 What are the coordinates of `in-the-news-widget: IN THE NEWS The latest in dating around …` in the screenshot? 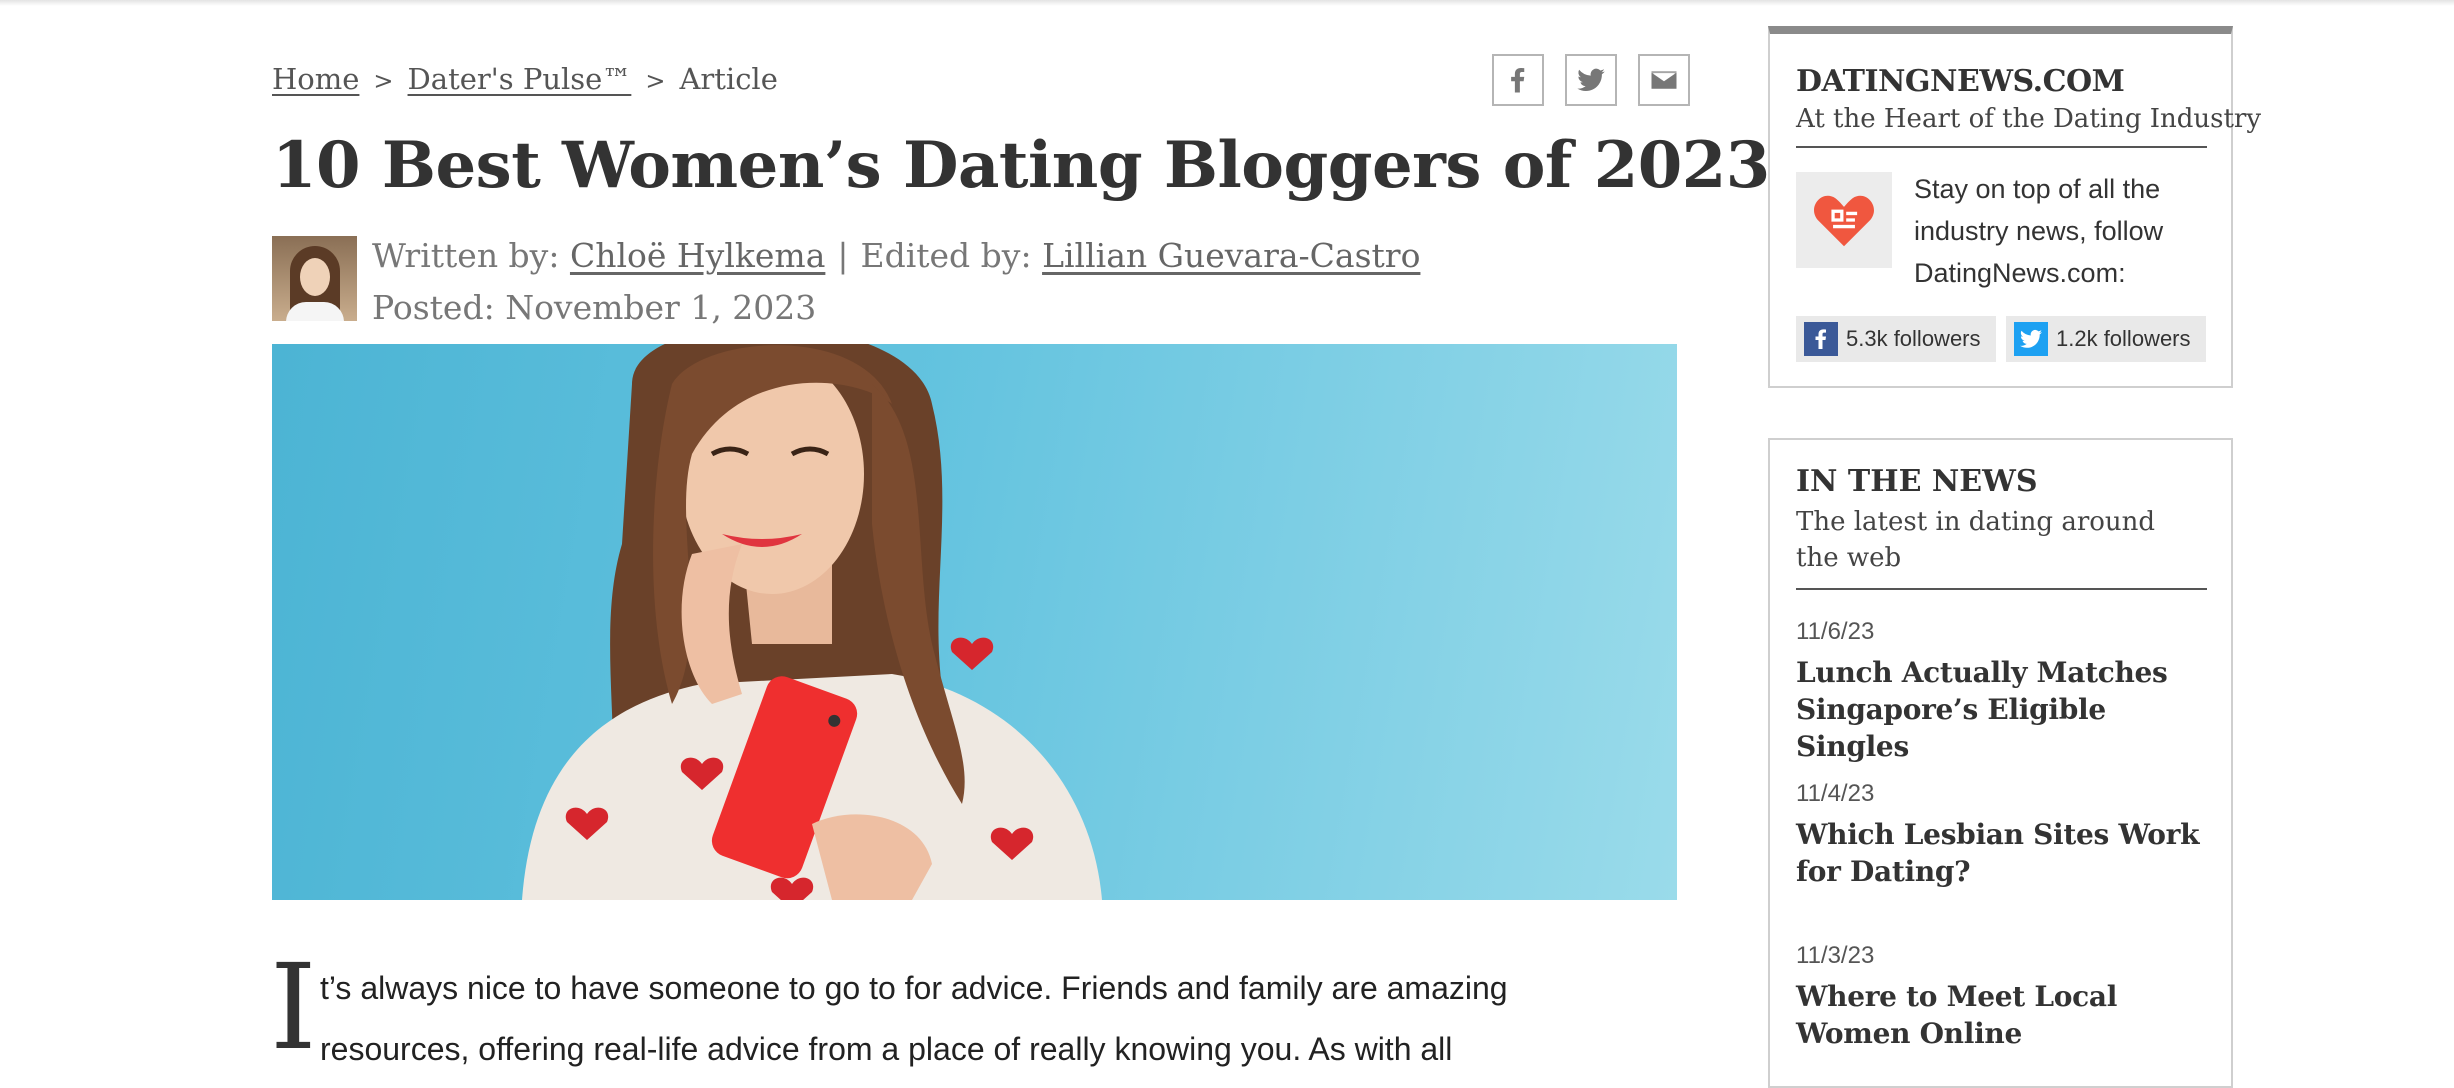 It's located at (2000, 763).